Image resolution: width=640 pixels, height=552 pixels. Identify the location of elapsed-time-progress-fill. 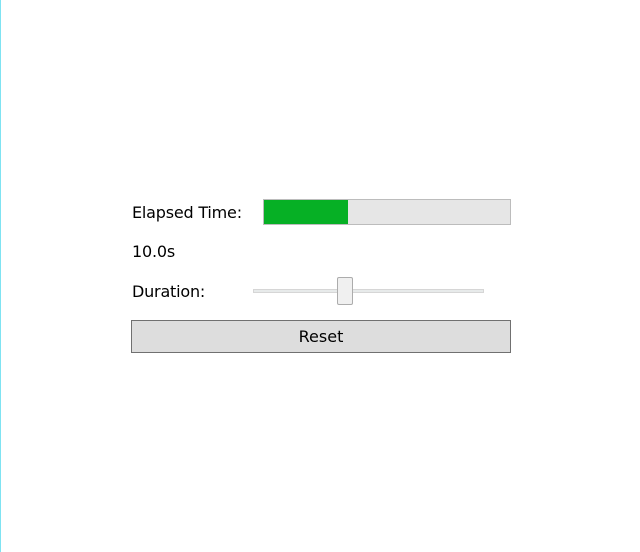
(306, 212).